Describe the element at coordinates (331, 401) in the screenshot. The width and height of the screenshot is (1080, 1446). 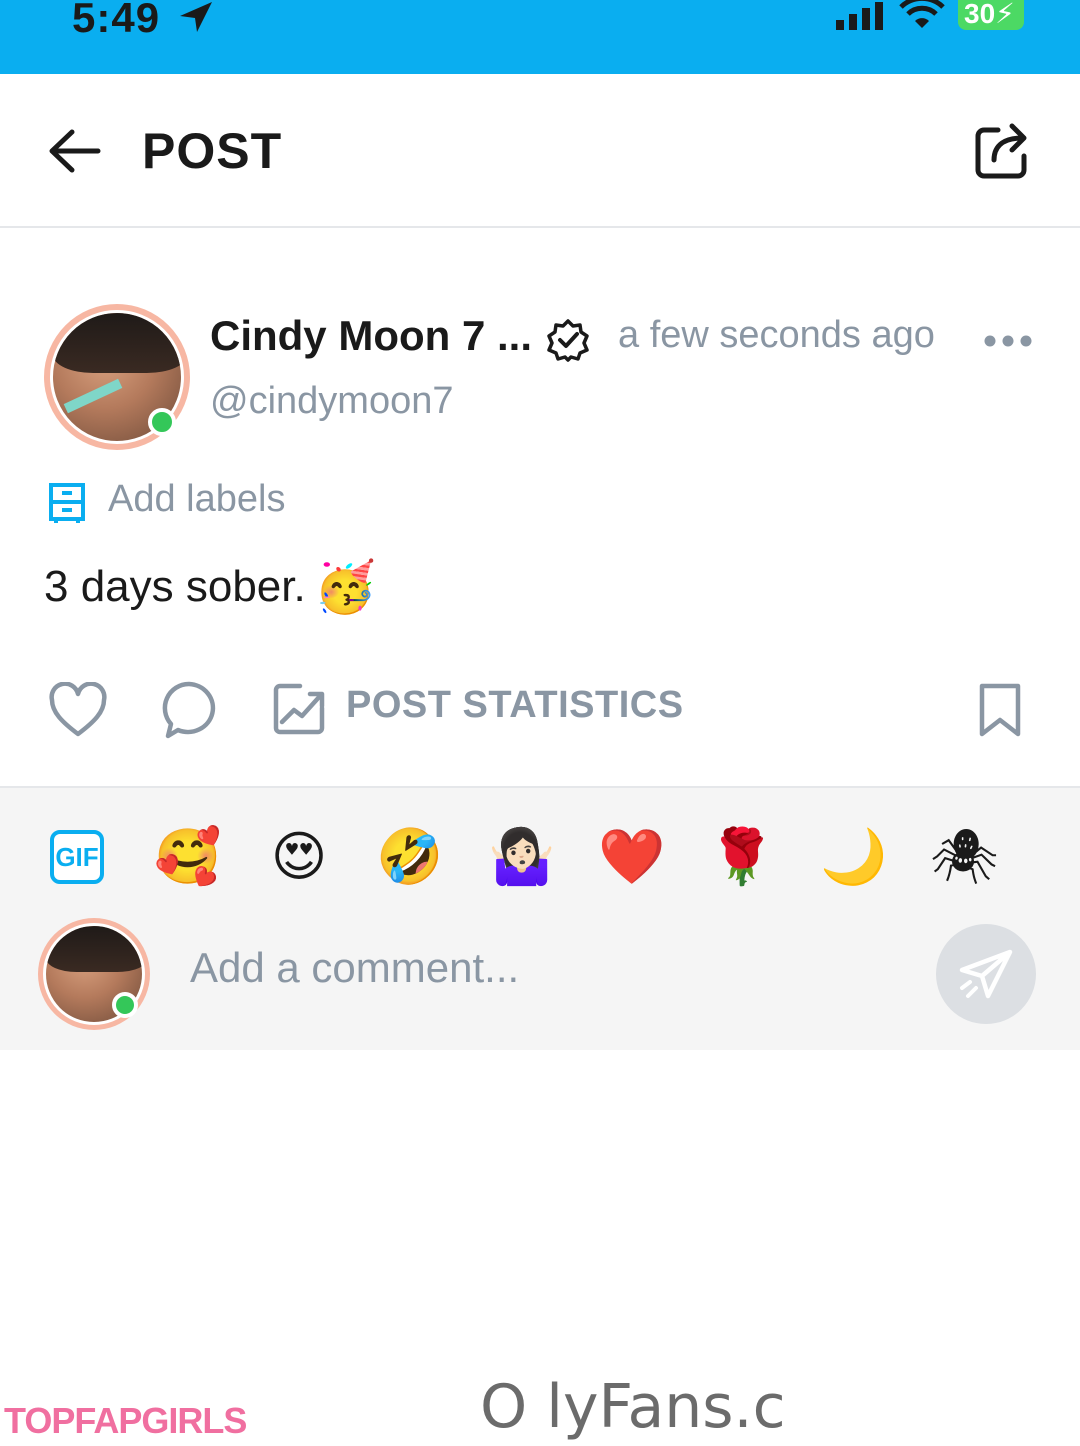
I see `author-handle: @cindymoon7` at that location.